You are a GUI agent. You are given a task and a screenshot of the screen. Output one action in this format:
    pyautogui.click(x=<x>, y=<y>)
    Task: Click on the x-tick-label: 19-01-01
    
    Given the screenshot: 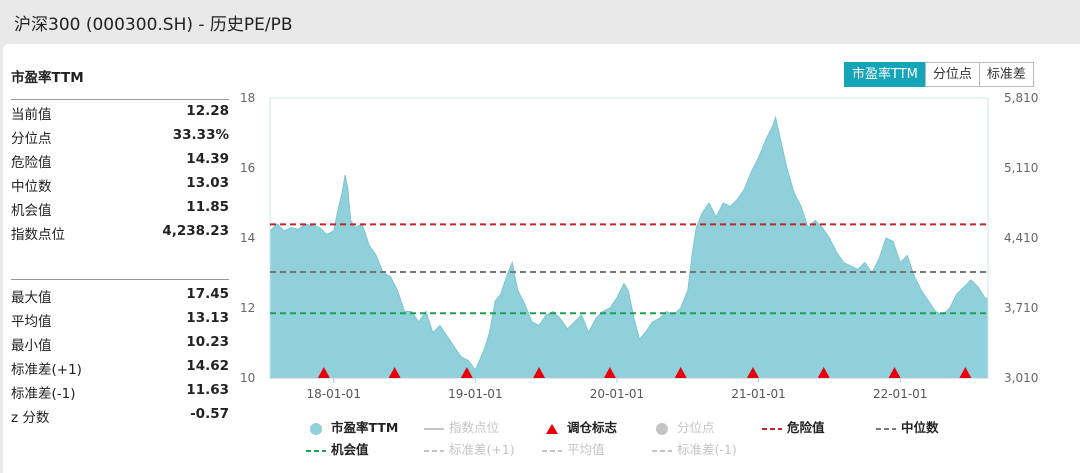 What is the action you would take?
    pyautogui.click(x=475, y=394)
    